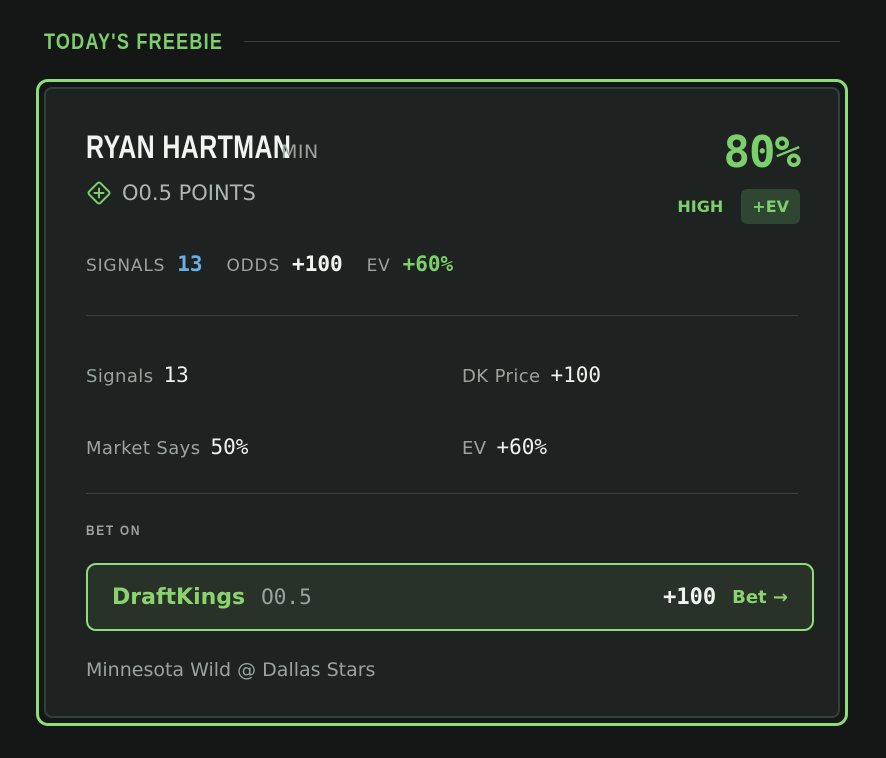 This screenshot has height=758, width=886. I want to click on detail-ev: EV +60%, so click(504, 447).